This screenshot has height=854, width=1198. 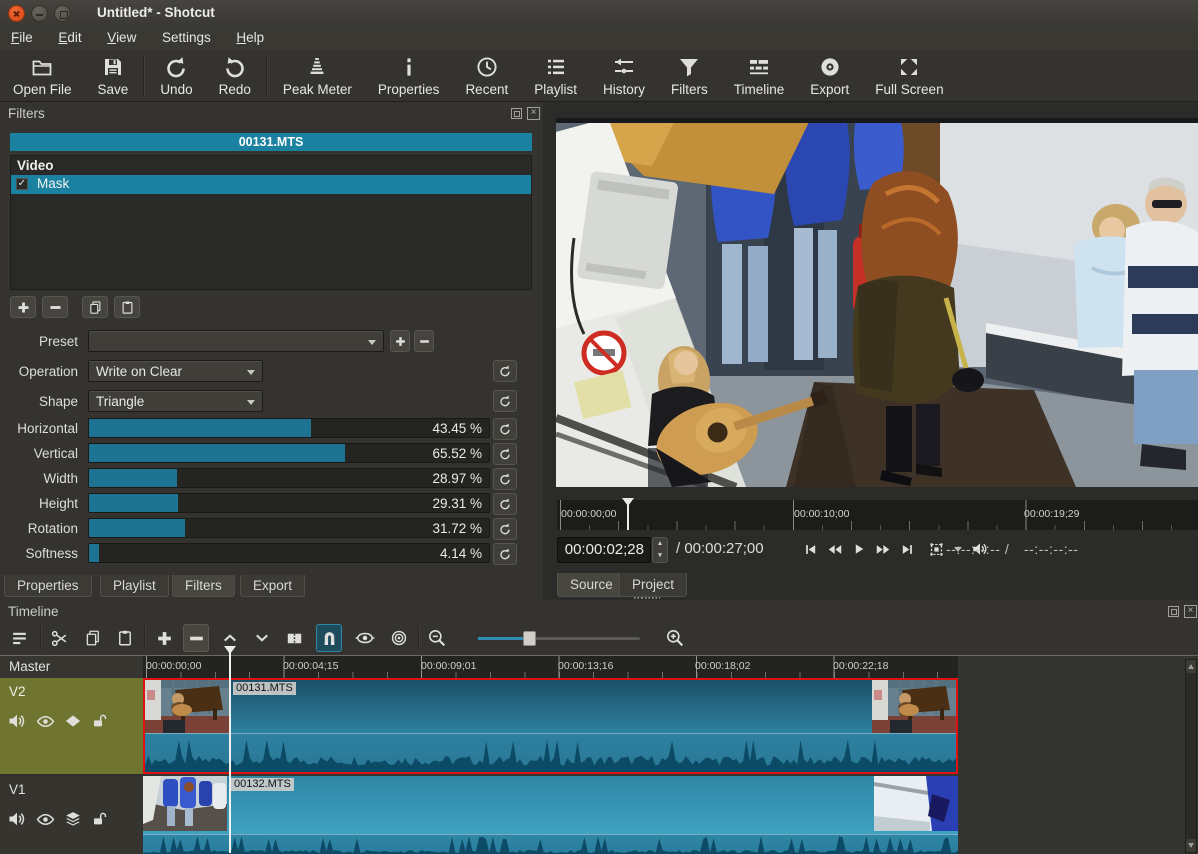 What do you see at coordinates (289, 428) in the screenshot?
I see `horizontal-slider: 43.45 %` at bounding box center [289, 428].